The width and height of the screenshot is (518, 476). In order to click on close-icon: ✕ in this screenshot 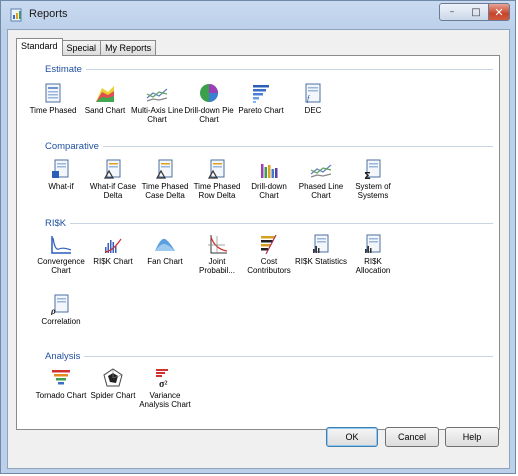, I will do `click(499, 12)`.